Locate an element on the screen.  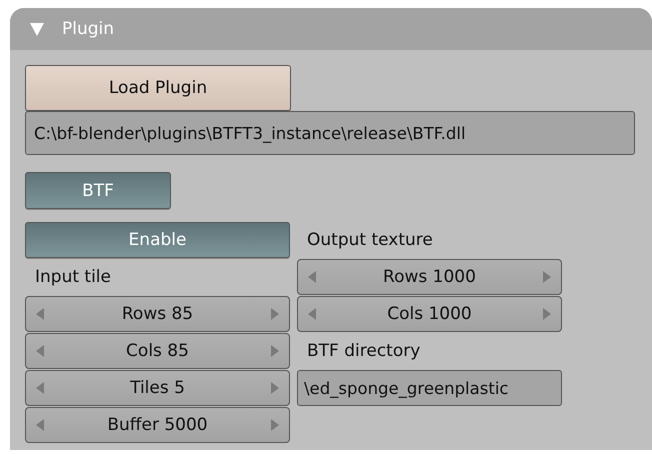
enable-toggle: Enable is located at coordinates (157, 240).